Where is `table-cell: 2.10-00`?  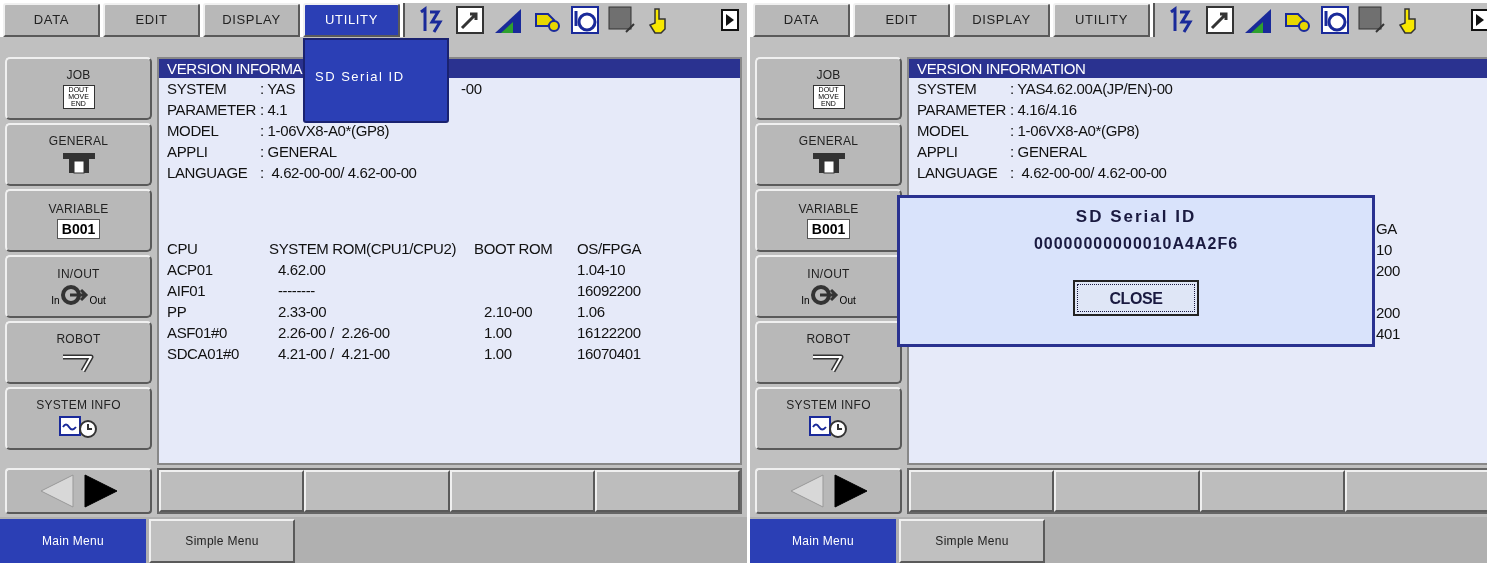
table-cell: 2.10-00 is located at coordinates (508, 311).